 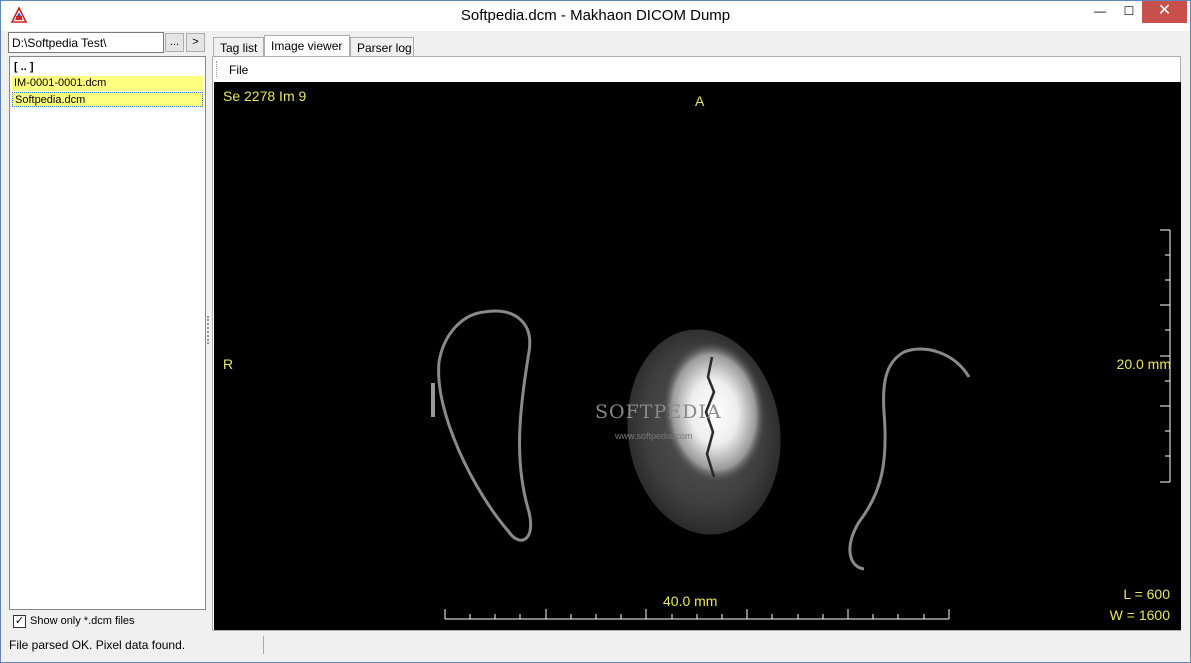 What do you see at coordinates (654, 436) in the screenshot?
I see `watermark-url: www.softpedia.com` at bounding box center [654, 436].